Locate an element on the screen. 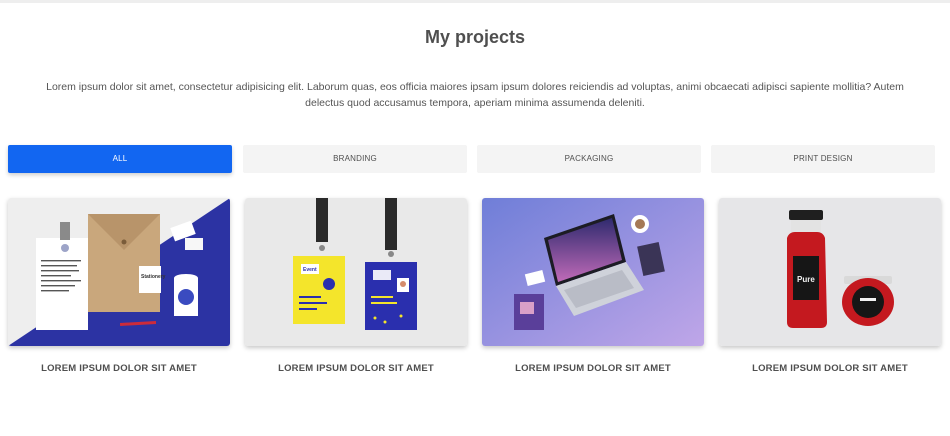  bottle-mock-text: Pure is located at coordinates (806, 279).